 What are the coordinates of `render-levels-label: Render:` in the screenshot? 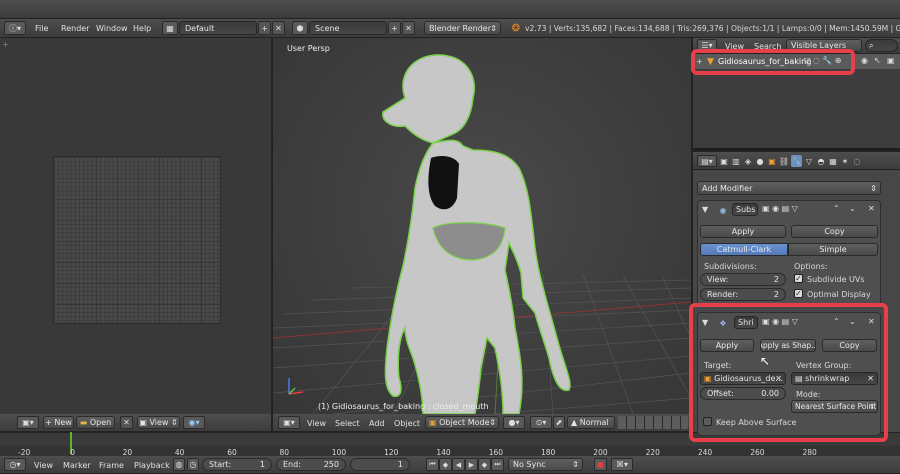 It's located at (723, 294).